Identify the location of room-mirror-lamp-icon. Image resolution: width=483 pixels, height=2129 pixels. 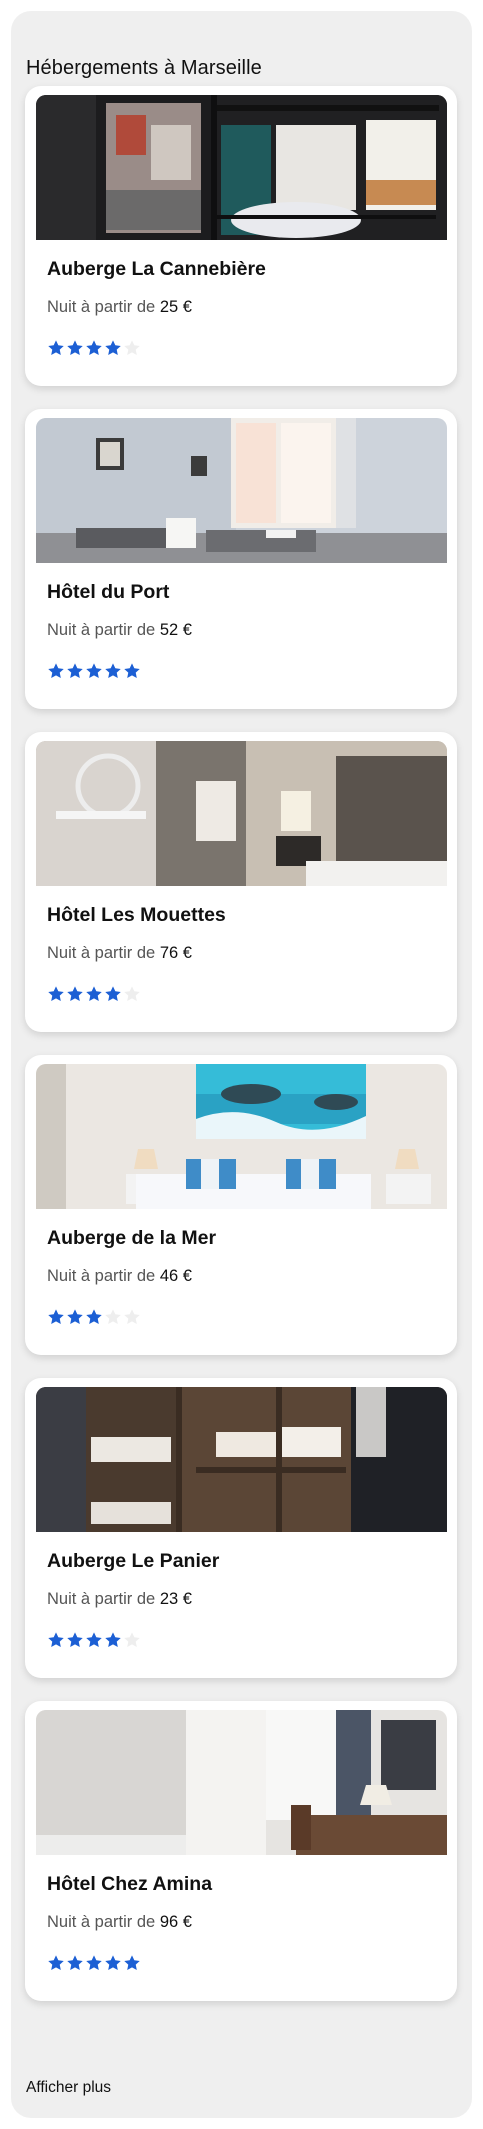
(241, 813).